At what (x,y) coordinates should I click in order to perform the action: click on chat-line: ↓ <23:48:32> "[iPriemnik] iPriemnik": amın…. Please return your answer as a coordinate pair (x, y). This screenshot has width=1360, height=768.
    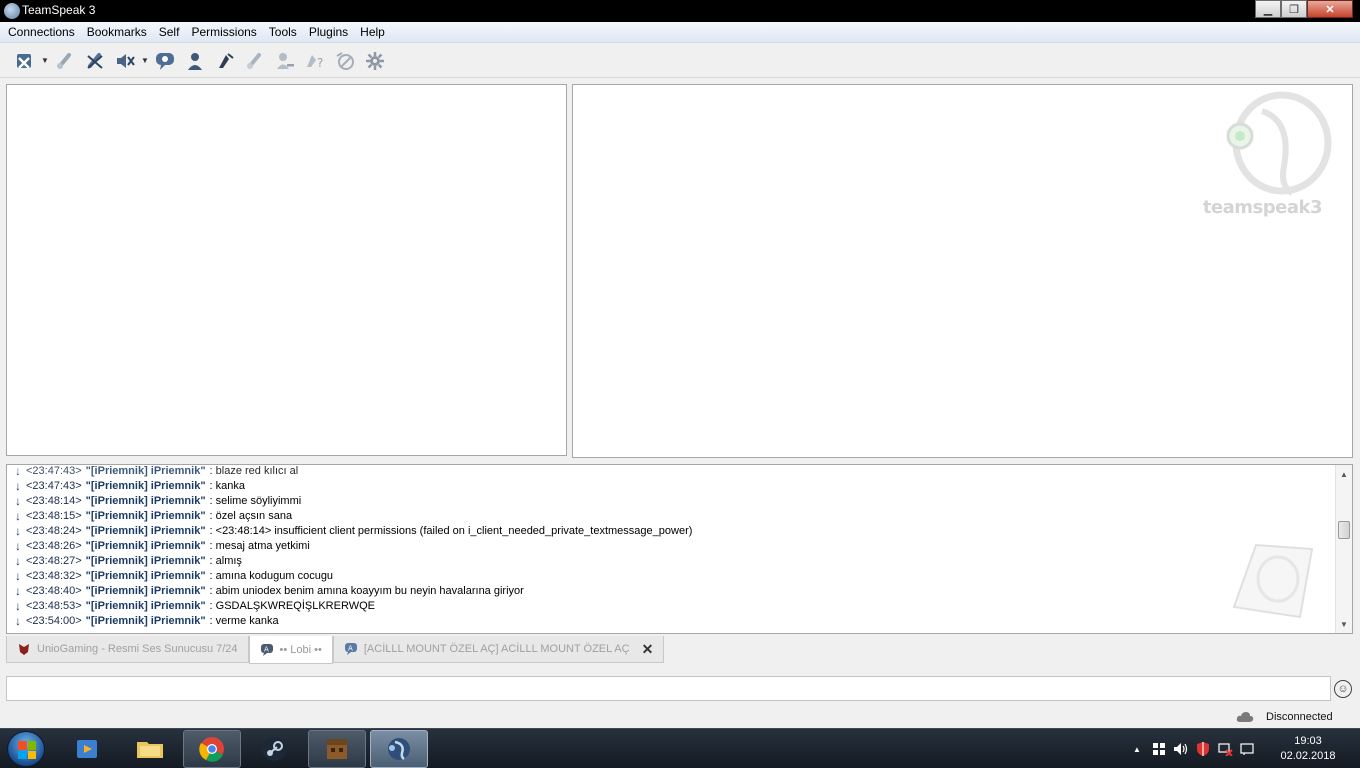
    Looking at the image, I should click on (673, 576).